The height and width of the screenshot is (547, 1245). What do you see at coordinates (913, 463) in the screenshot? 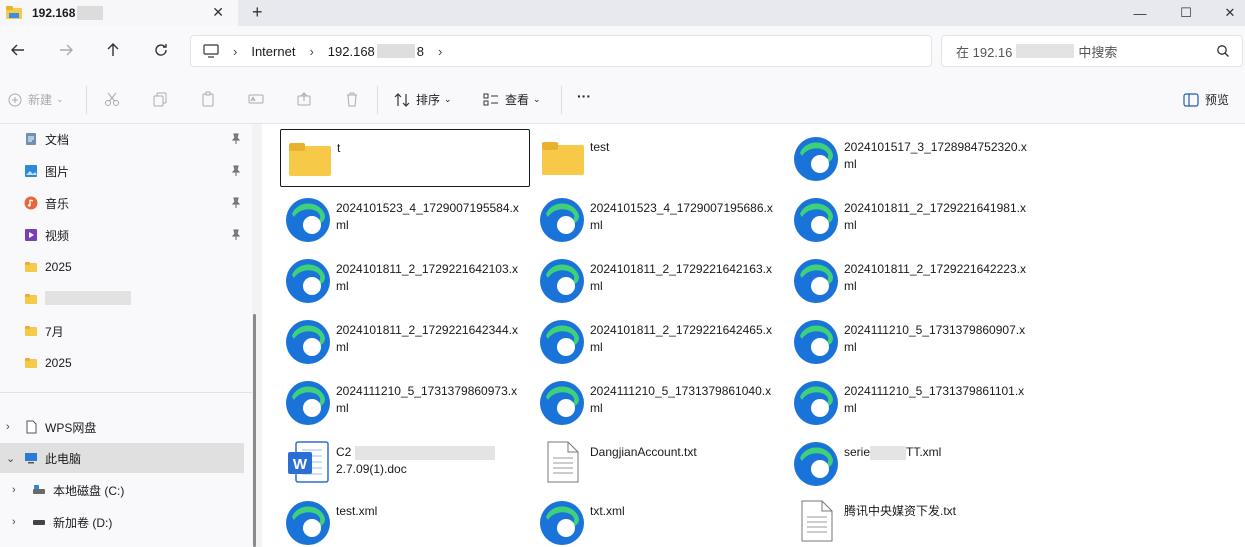
I see `file-item-xml: serie TT.xml` at bounding box center [913, 463].